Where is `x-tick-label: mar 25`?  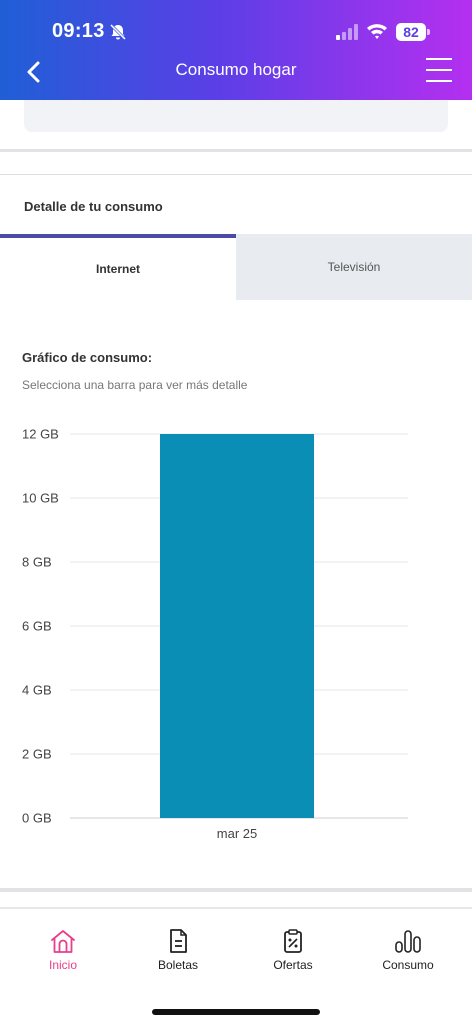 x-tick-label: mar 25 is located at coordinates (237, 833).